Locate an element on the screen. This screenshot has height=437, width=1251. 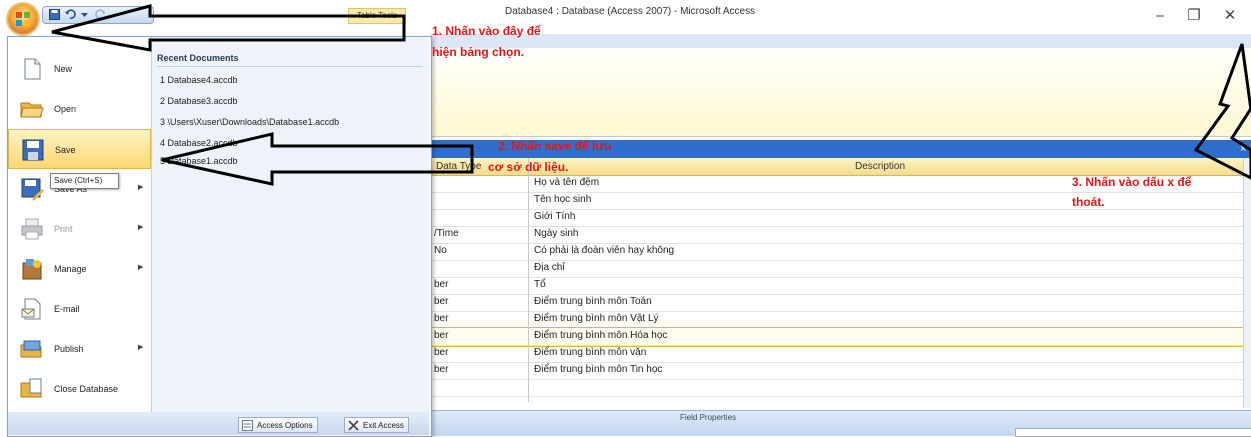
arrow-step1 is located at coordinates (228, 28).